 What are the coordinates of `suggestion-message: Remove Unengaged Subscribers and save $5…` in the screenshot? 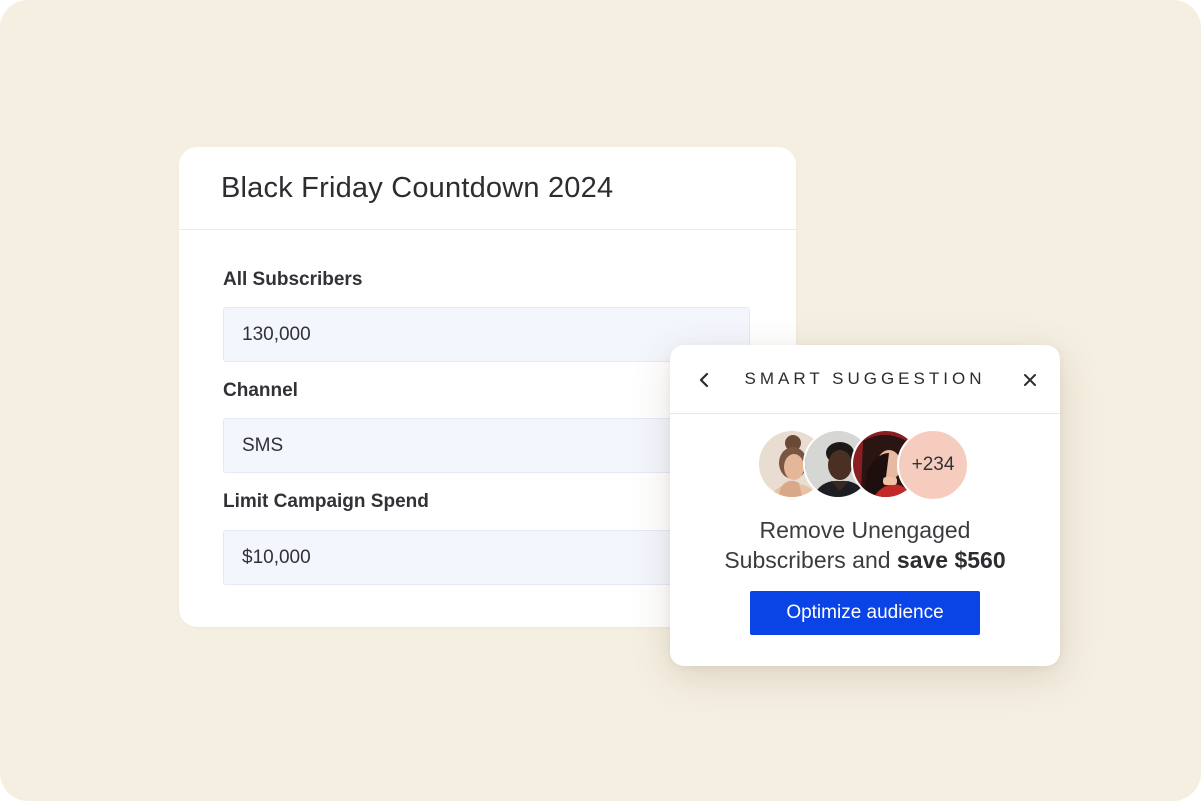 It's located at (865, 545).